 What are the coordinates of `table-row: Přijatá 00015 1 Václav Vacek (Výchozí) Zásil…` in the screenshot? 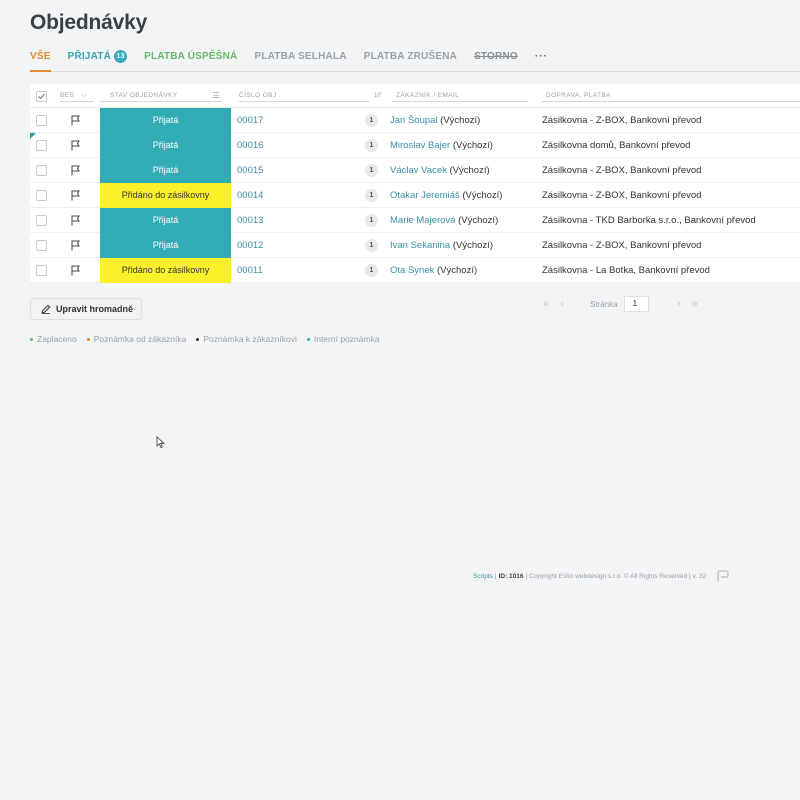 It's located at (415, 170).